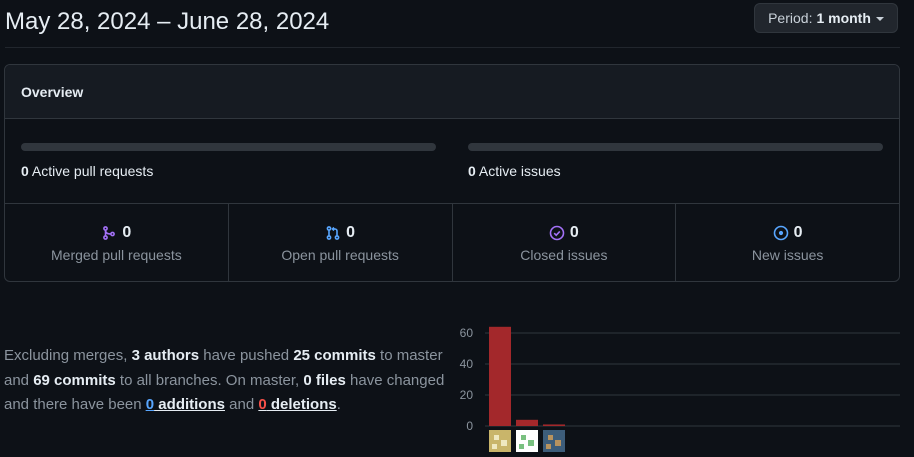 The height and width of the screenshot is (457, 914). Describe the element at coordinates (338, 404) in the screenshot. I see `summary-text: .` at that location.